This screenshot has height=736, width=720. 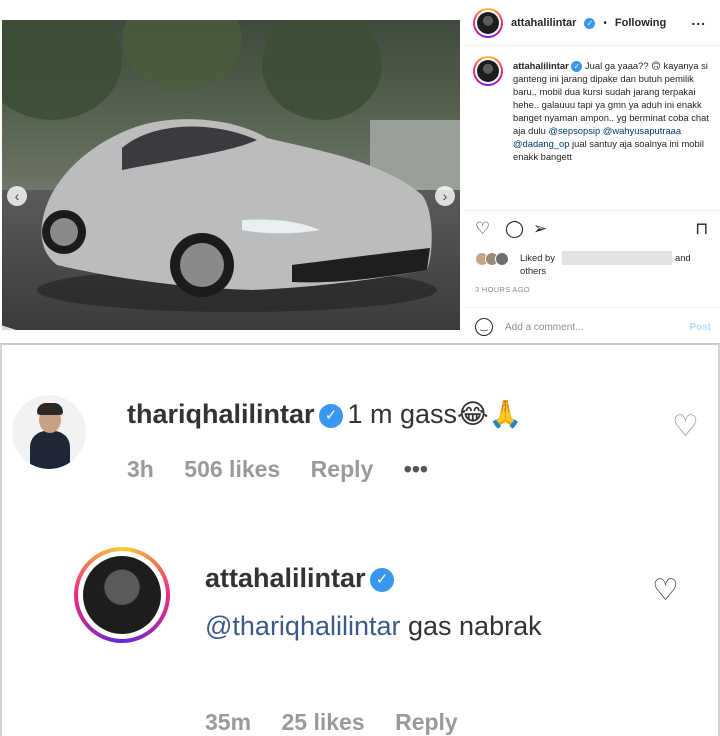 I want to click on others-link: others, so click(x=533, y=270).